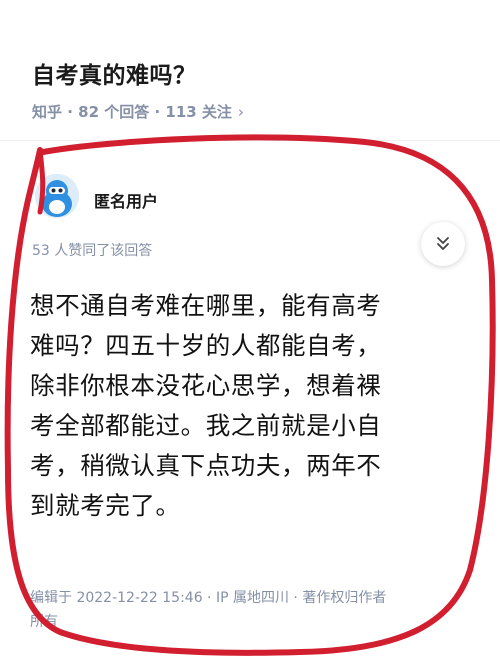 This screenshot has width=500, height=666. I want to click on avatar, so click(57, 196).